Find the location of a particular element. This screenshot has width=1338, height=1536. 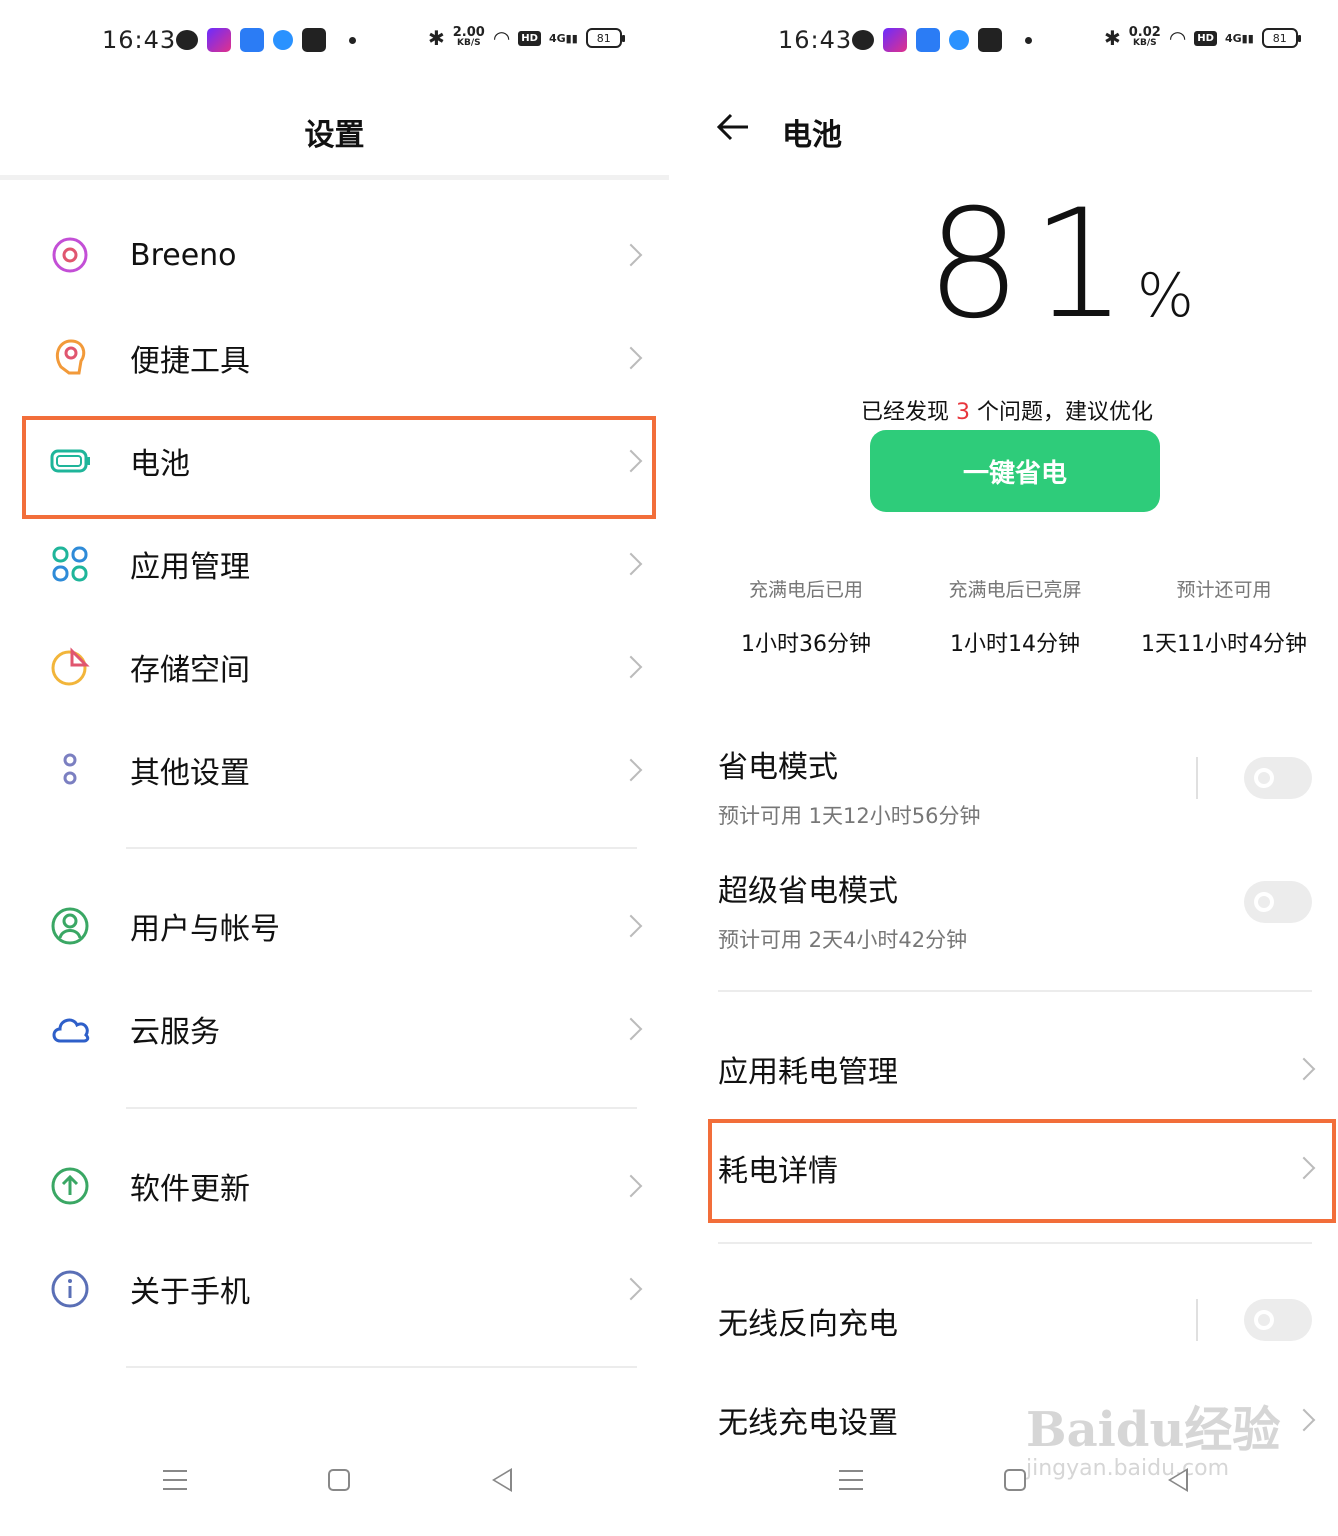

issue-prefix: 已经发现 is located at coordinates (904, 412).